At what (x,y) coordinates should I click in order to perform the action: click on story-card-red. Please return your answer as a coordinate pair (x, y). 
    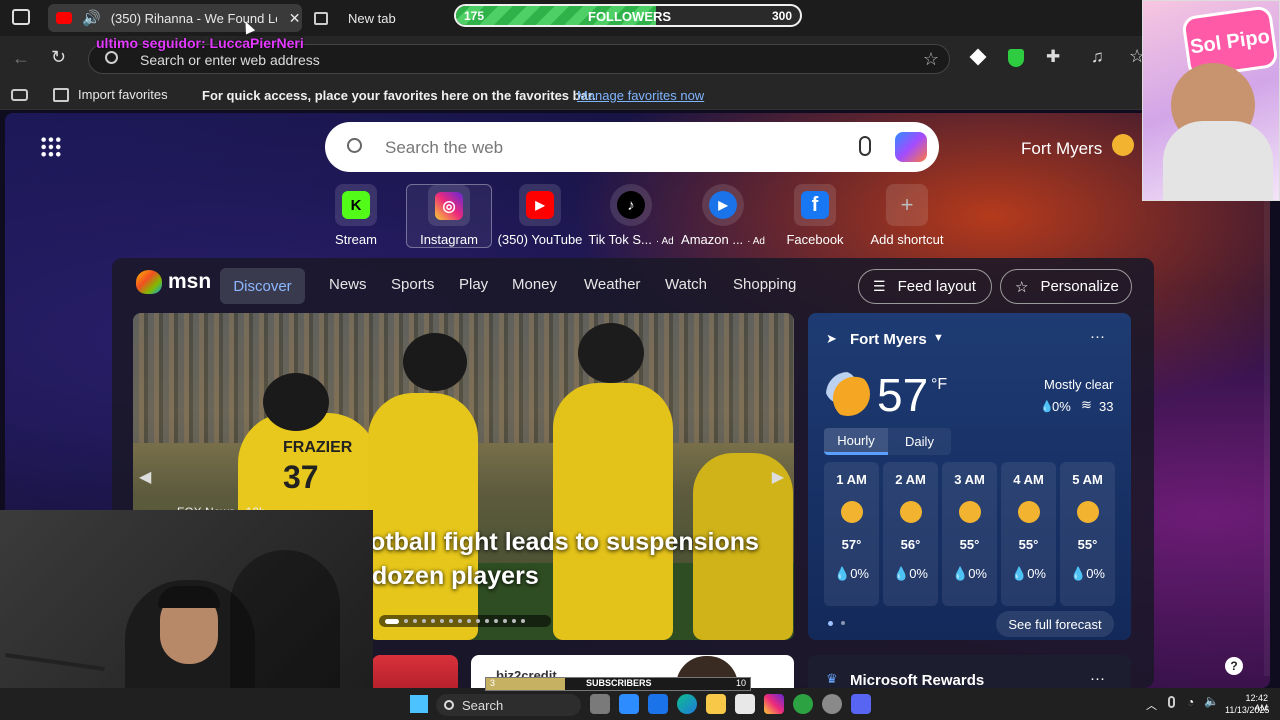
    Looking at the image, I should click on (415, 671).